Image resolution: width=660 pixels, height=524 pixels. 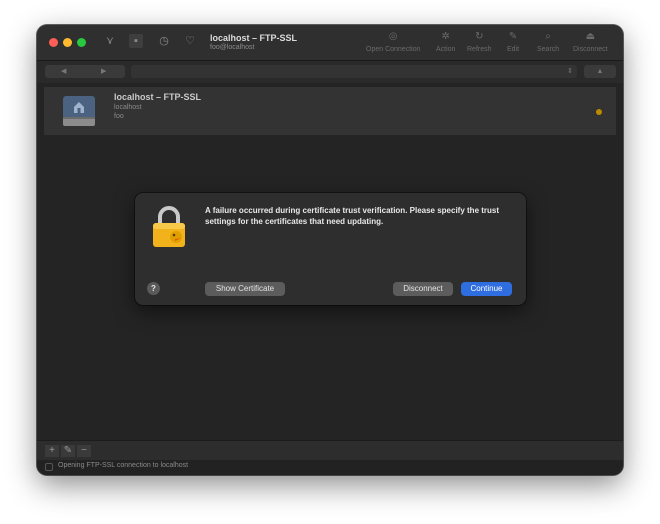 I want to click on help-button: ?, so click(x=153, y=288).